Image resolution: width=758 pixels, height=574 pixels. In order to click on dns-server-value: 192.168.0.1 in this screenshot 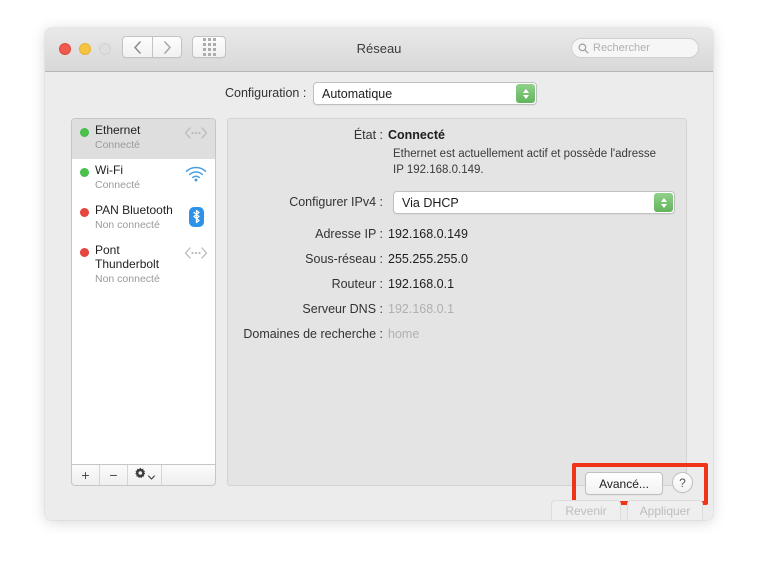, I will do `click(421, 309)`.